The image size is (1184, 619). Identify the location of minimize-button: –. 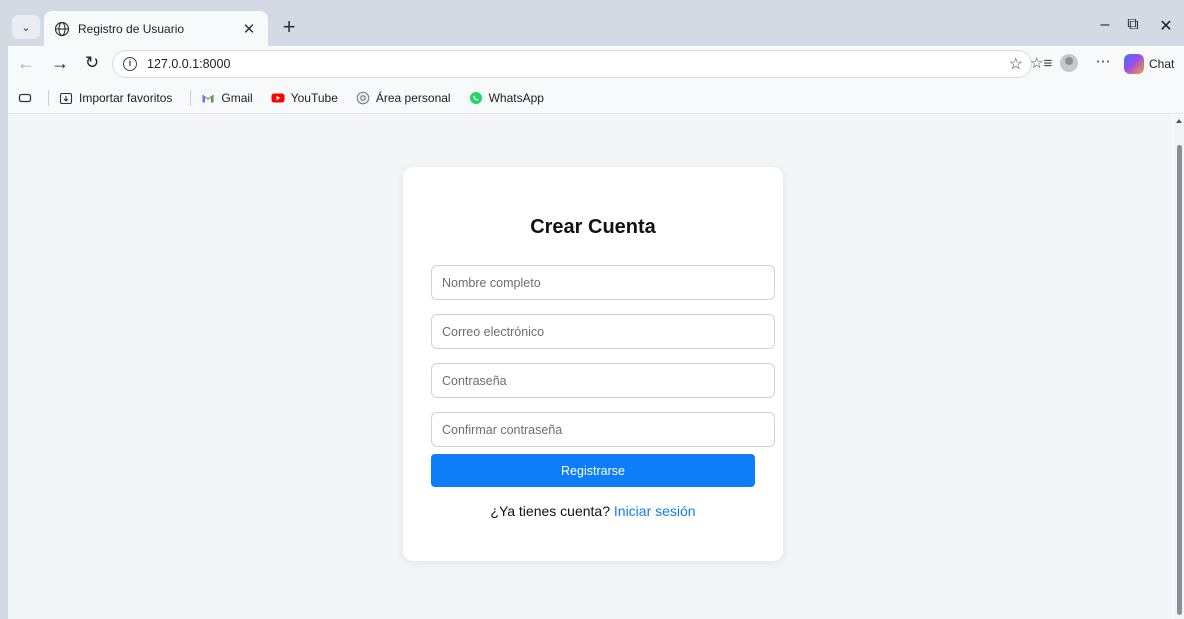
(1105, 25).